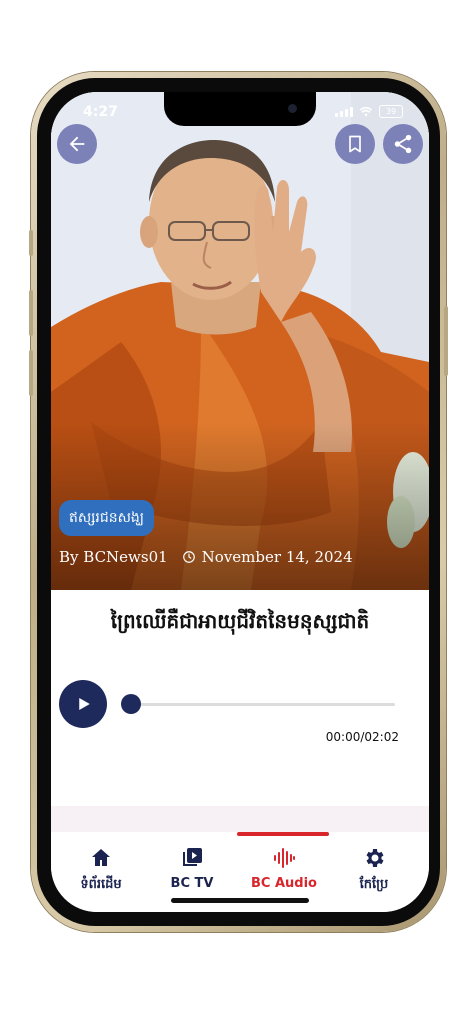 The height and width of the screenshot is (1024, 471). I want to click on volume-up-button, so click(31, 313).